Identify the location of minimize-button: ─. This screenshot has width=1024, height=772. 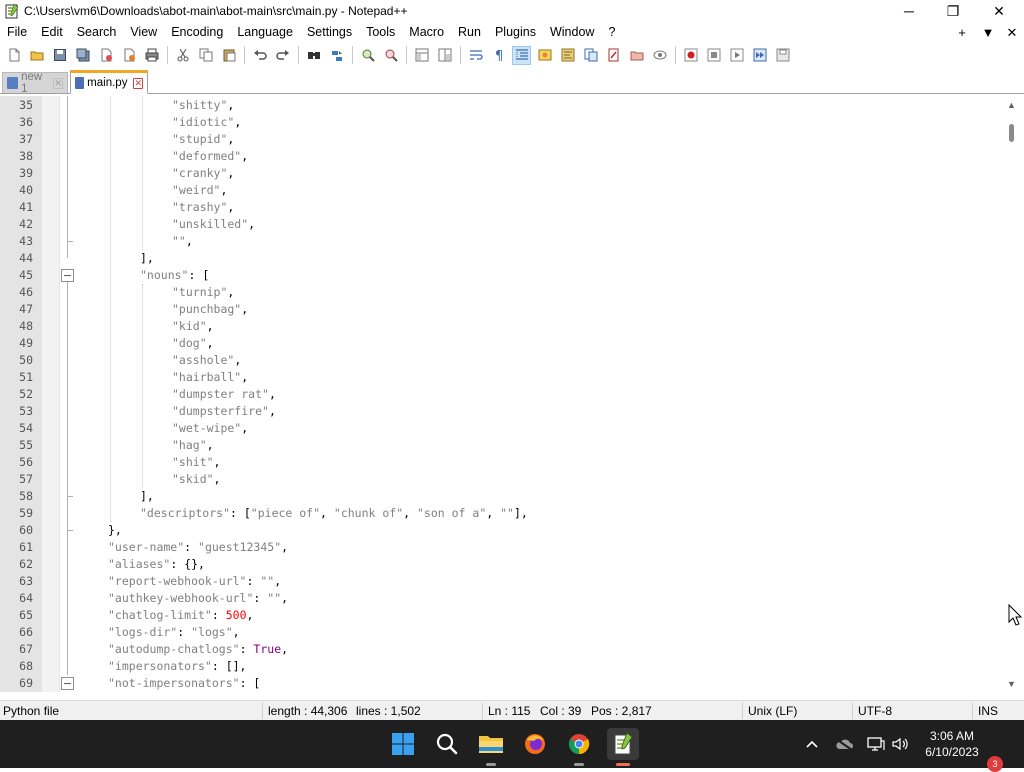
(909, 11).